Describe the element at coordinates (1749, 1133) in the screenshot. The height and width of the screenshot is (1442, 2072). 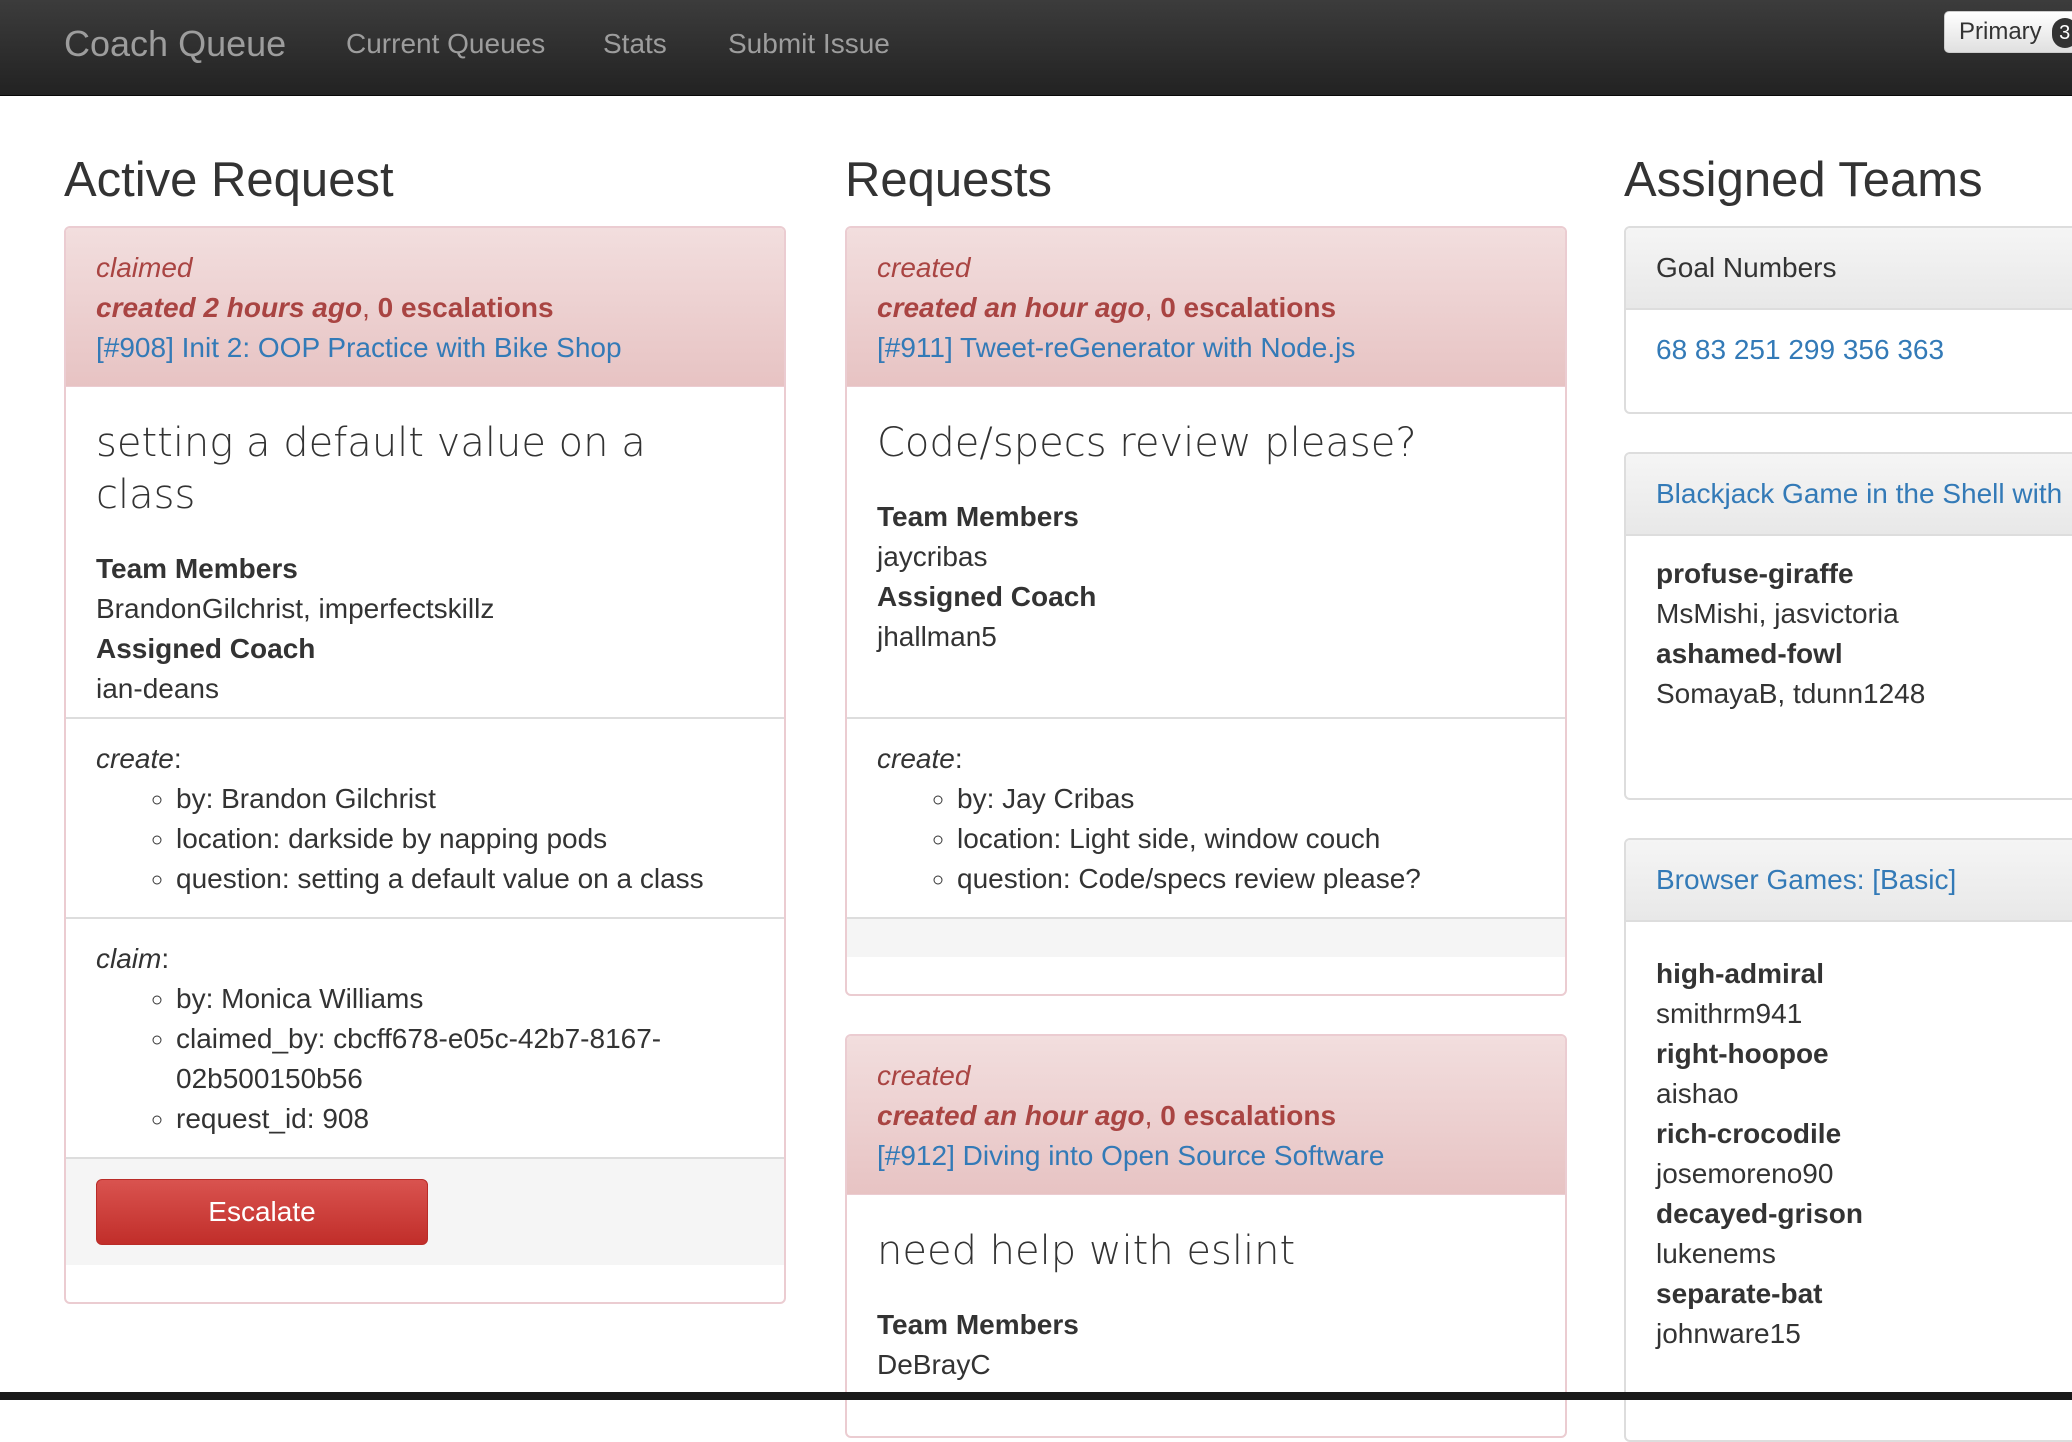
I see `team-name: rich-crocodile` at that location.